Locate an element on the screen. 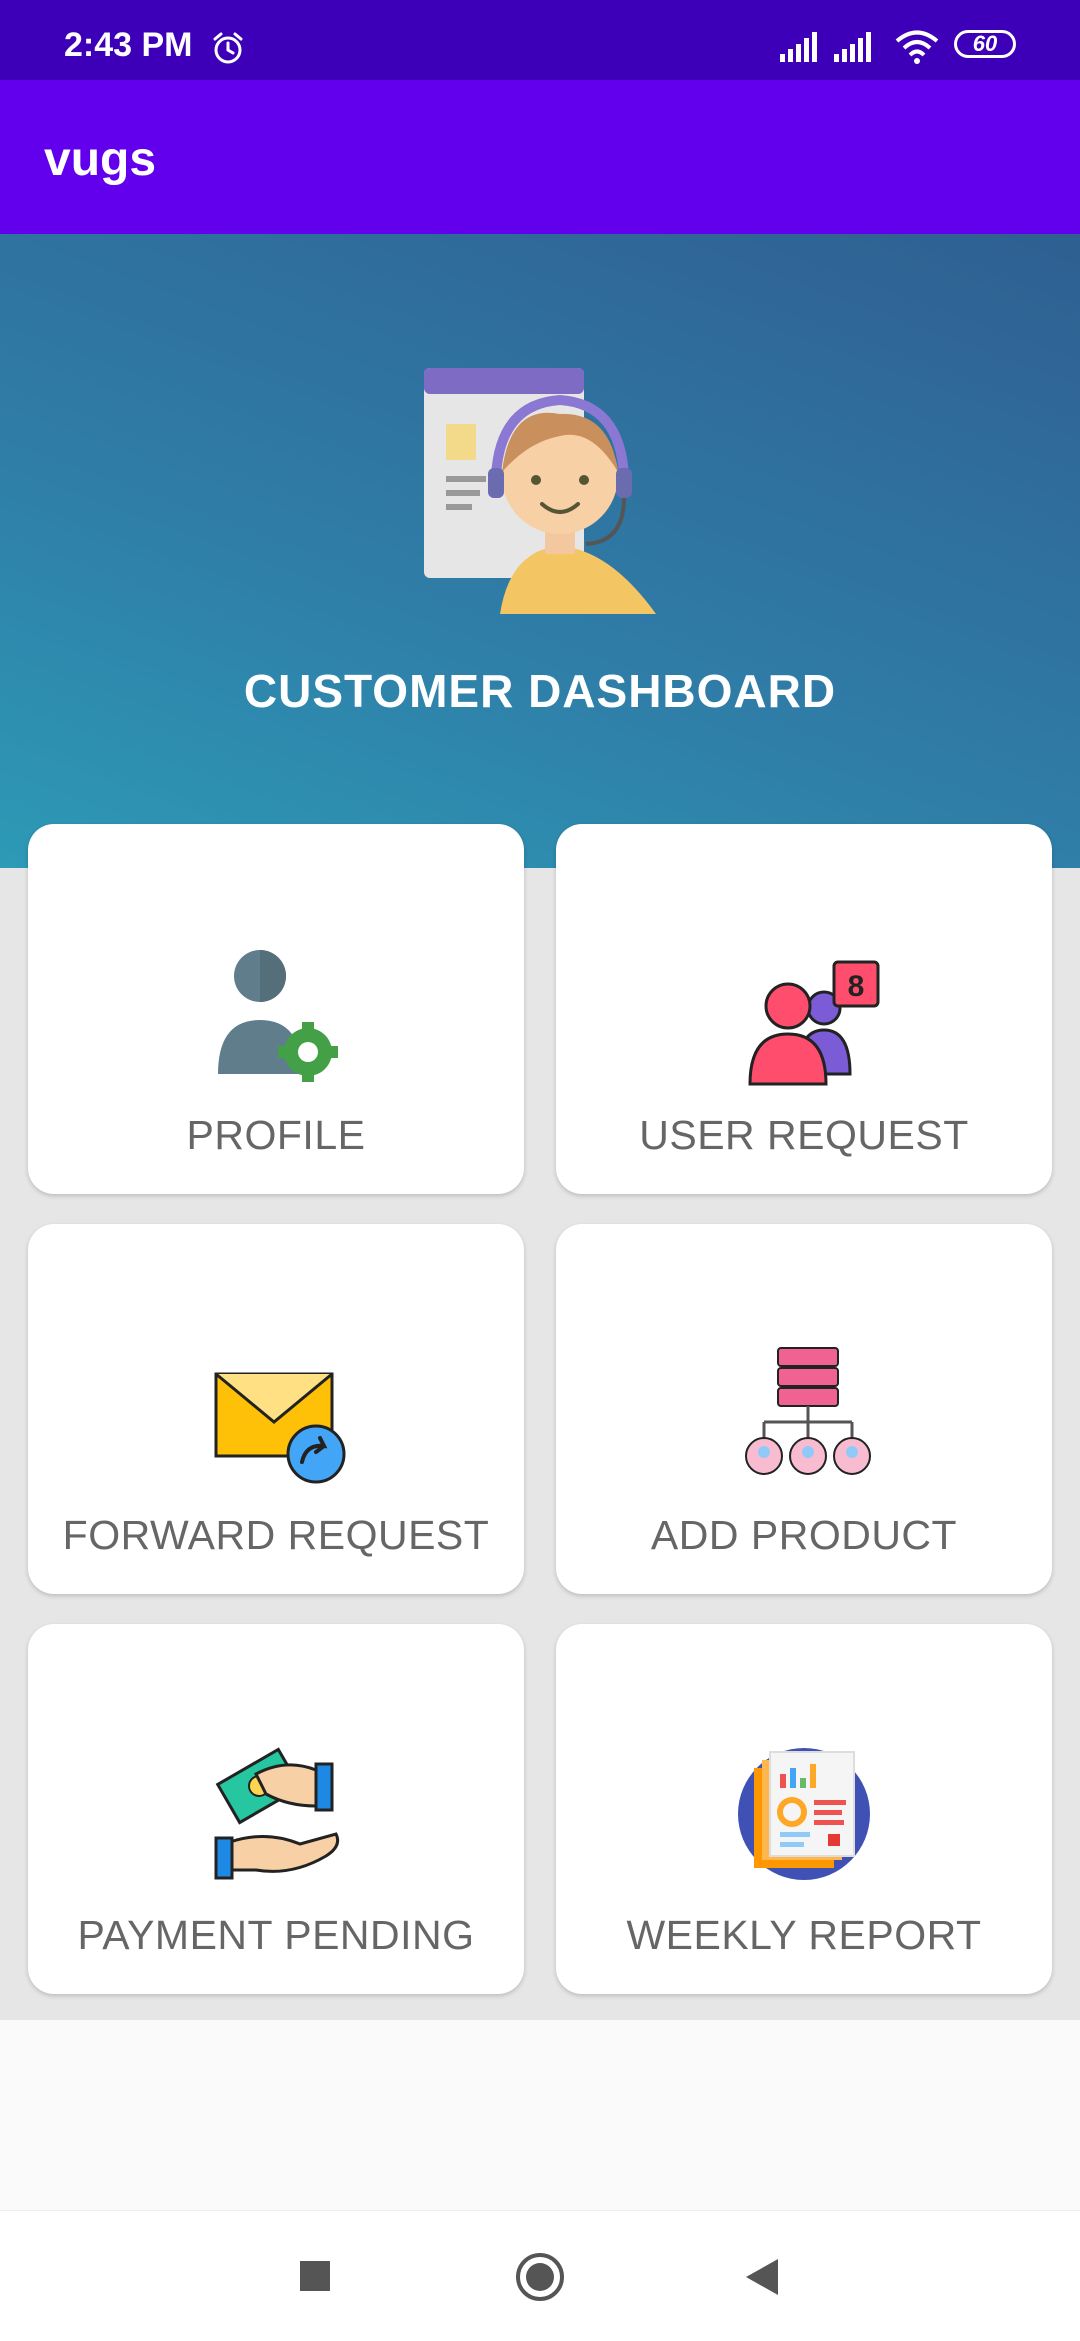  back-icon is located at coordinates (762, 2277).